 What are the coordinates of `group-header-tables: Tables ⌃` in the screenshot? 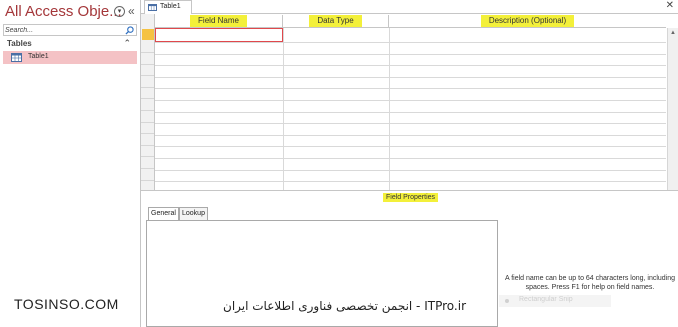 It's located at (70, 44).